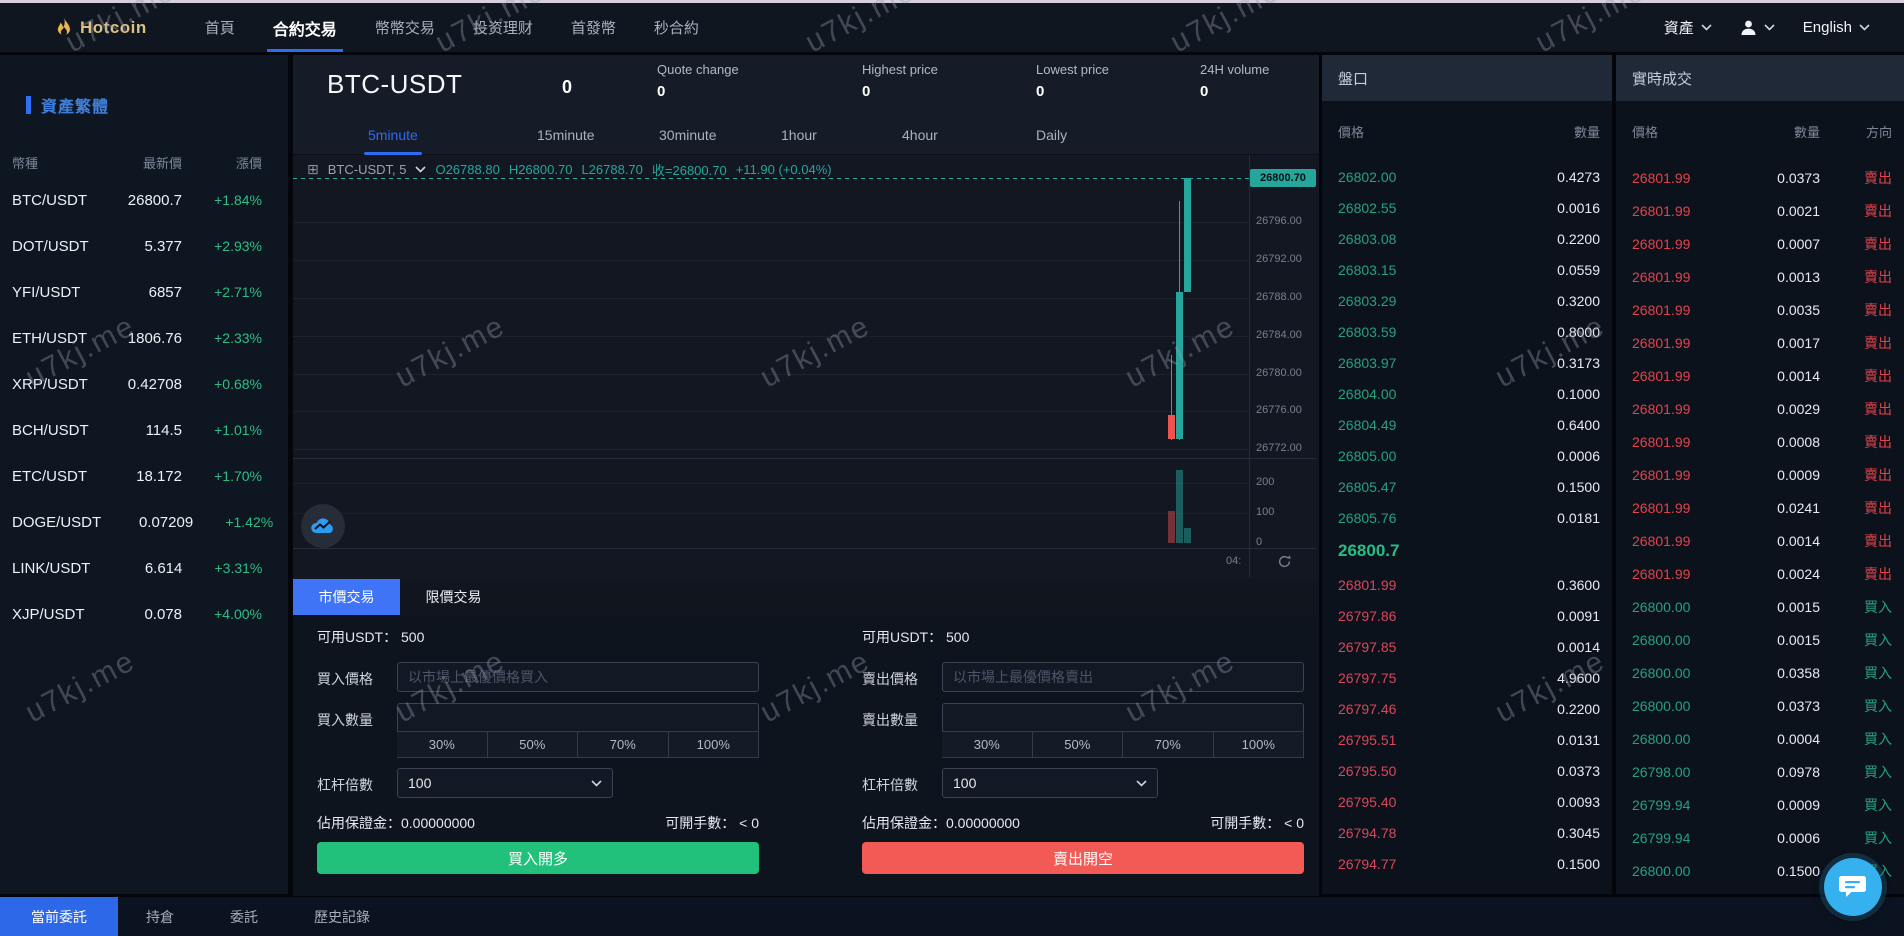 This screenshot has width=1904, height=936. Describe the element at coordinates (144, 430) in the screenshot. I see `coin-row: BCH/USDT 114.5 +1.01%` at that location.